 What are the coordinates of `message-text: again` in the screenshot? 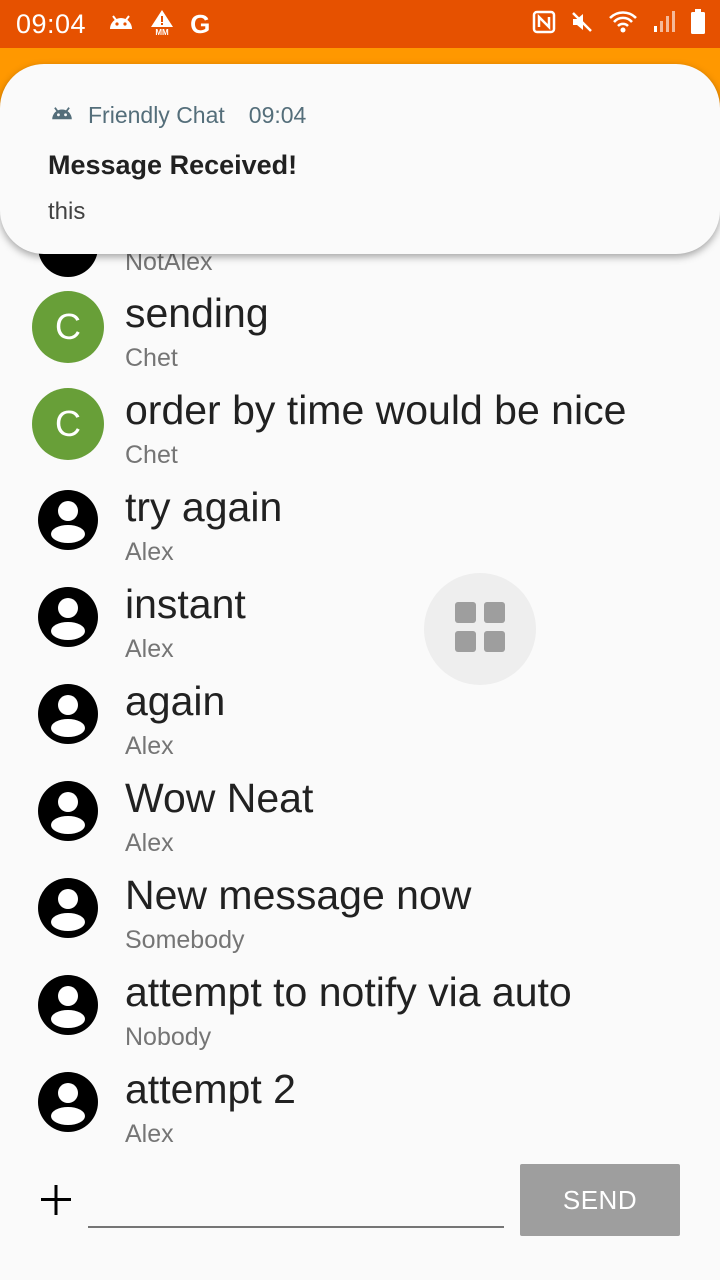 It's located at (175, 701).